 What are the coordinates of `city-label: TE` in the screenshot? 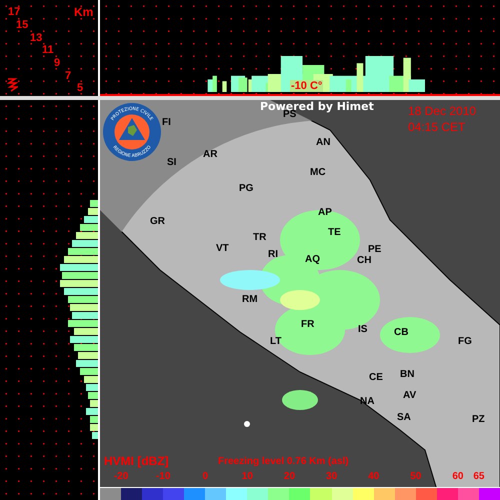 It's located at (334, 232).